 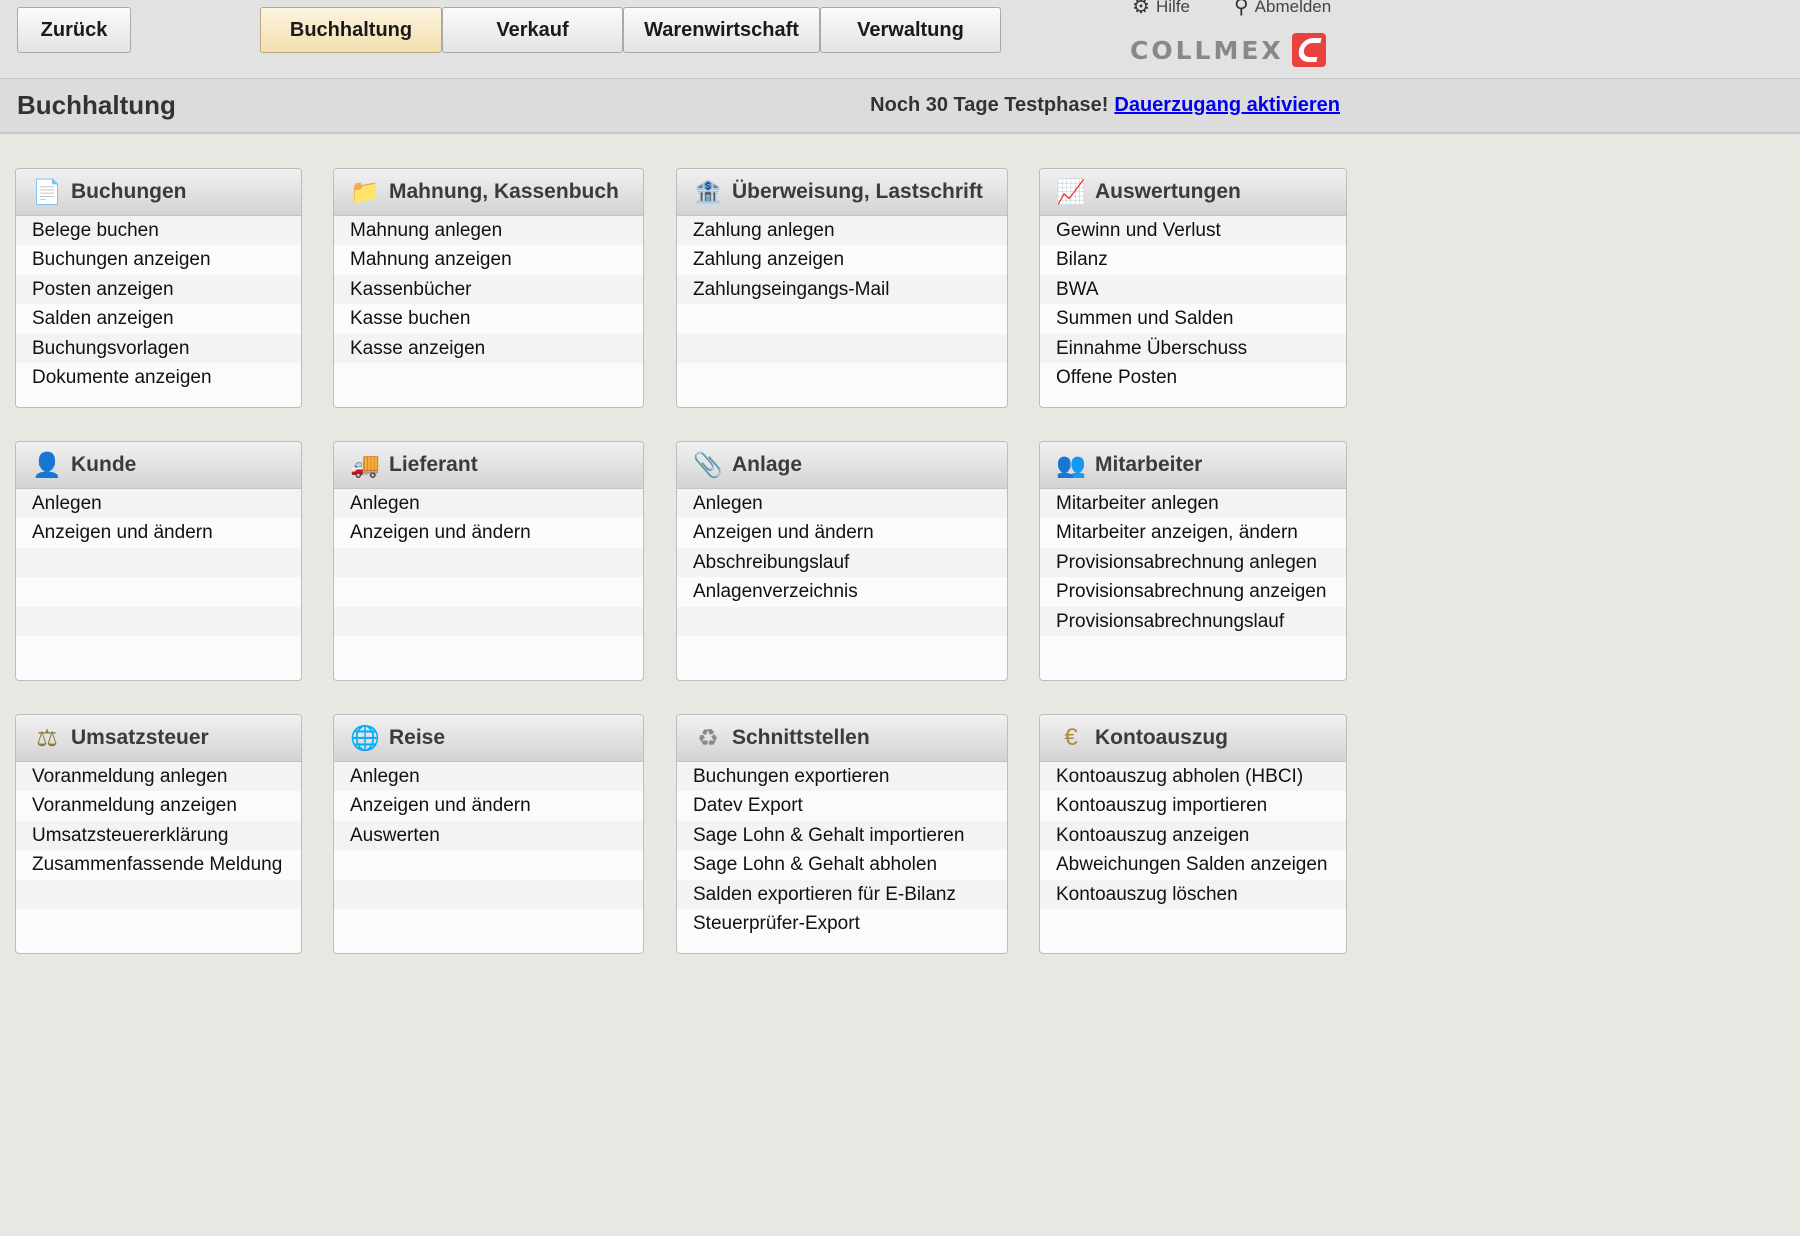 What do you see at coordinates (1207, 50) in the screenshot?
I see `logo-text: COLLMEX` at bounding box center [1207, 50].